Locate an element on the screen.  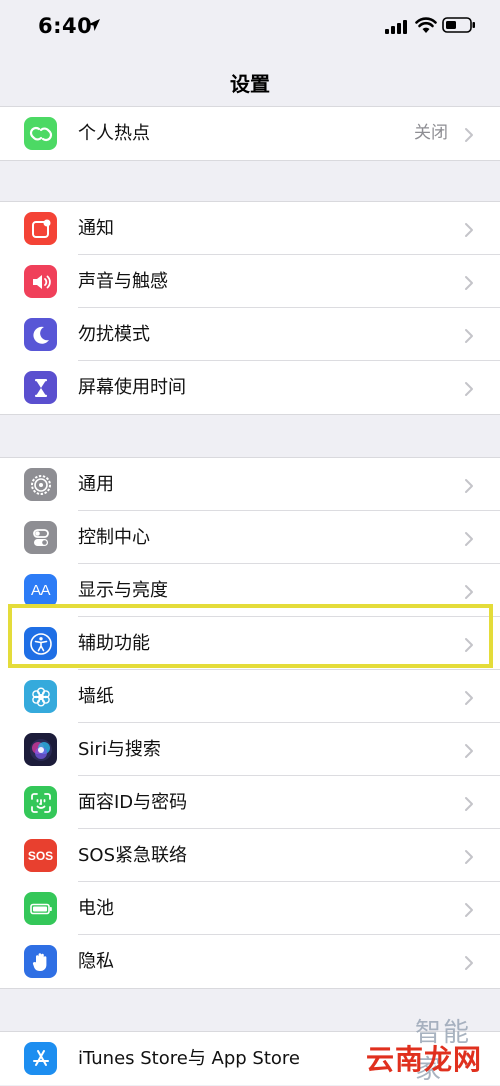
row-label: 声音与触感 is located at coordinates (123, 281).